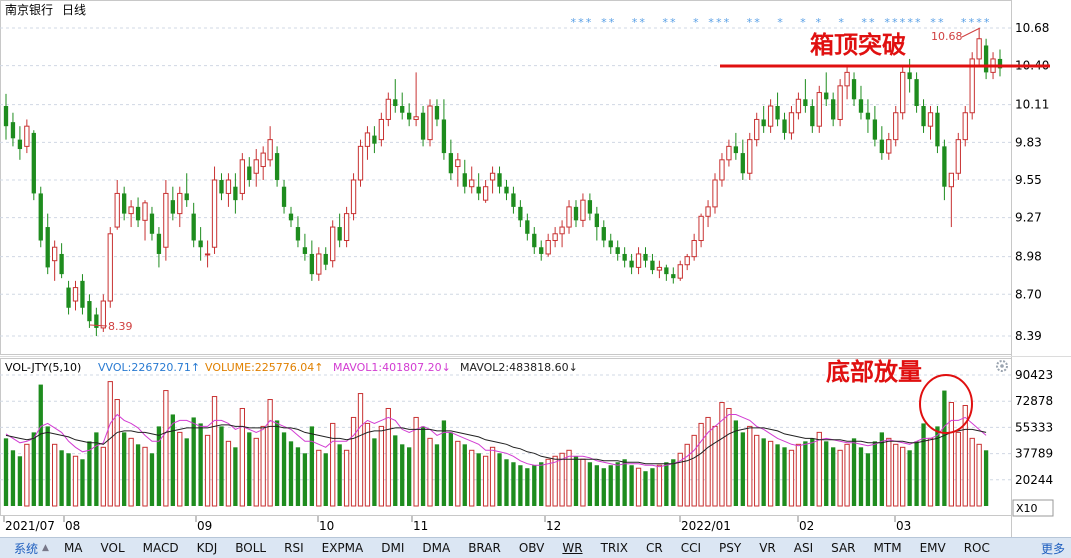 Image resolution: width=1071 pixels, height=558 pixels. I want to click on indicator-tab-kdj: KDJ, so click(207, 548).